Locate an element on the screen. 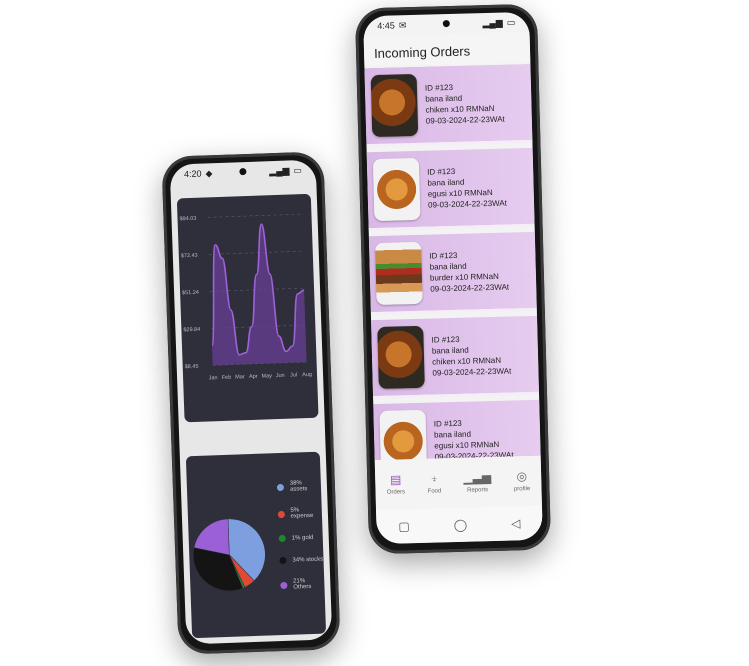 The width and height of the screenshot is (749, 666). x-tick-label: Mar is located at coordinates (240, 377).